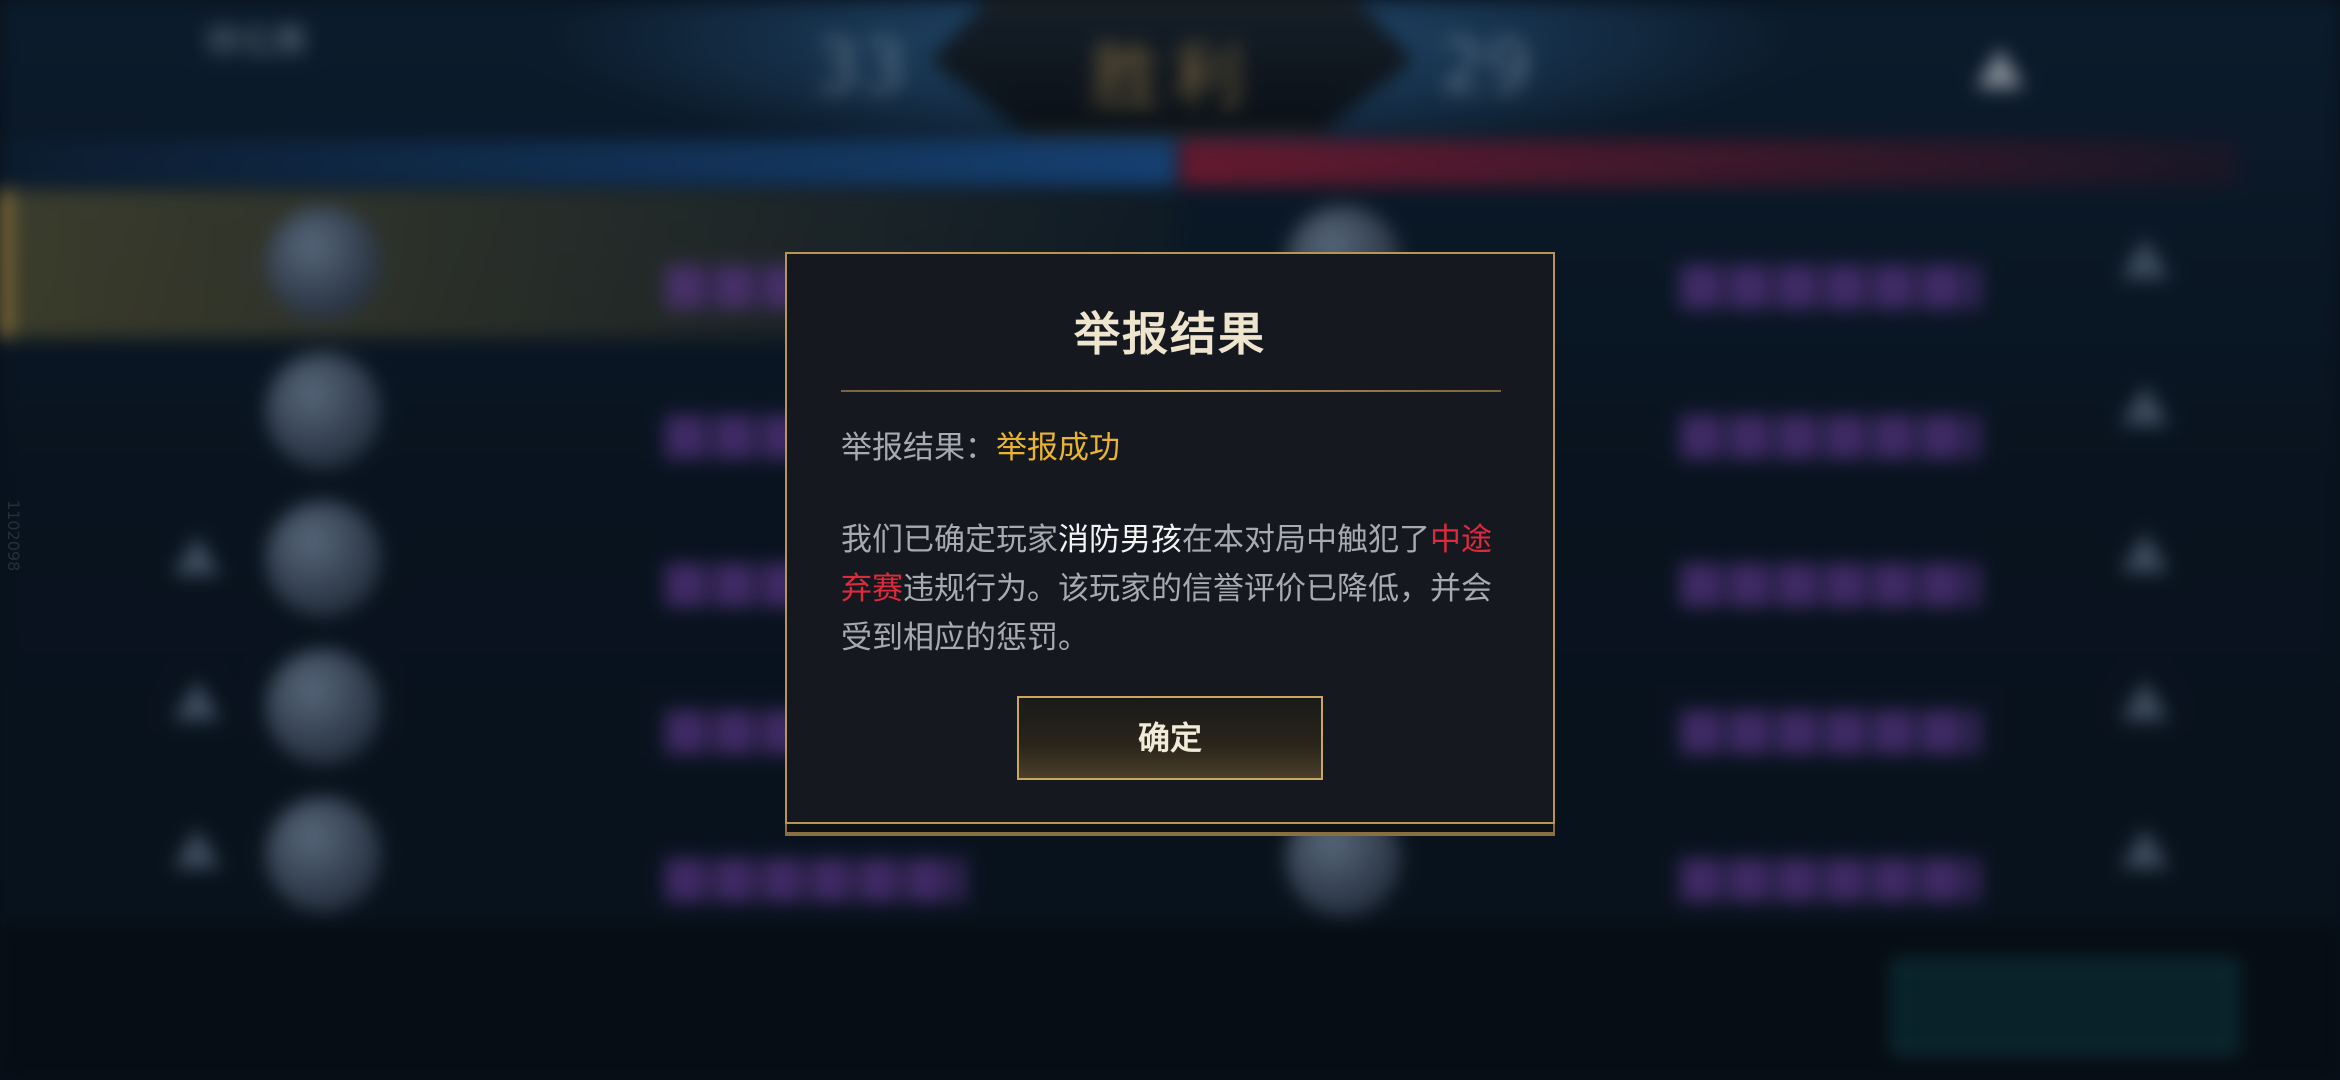  I want to click on message-part-2: 在本对局中触犯了, so click(1306, 540).